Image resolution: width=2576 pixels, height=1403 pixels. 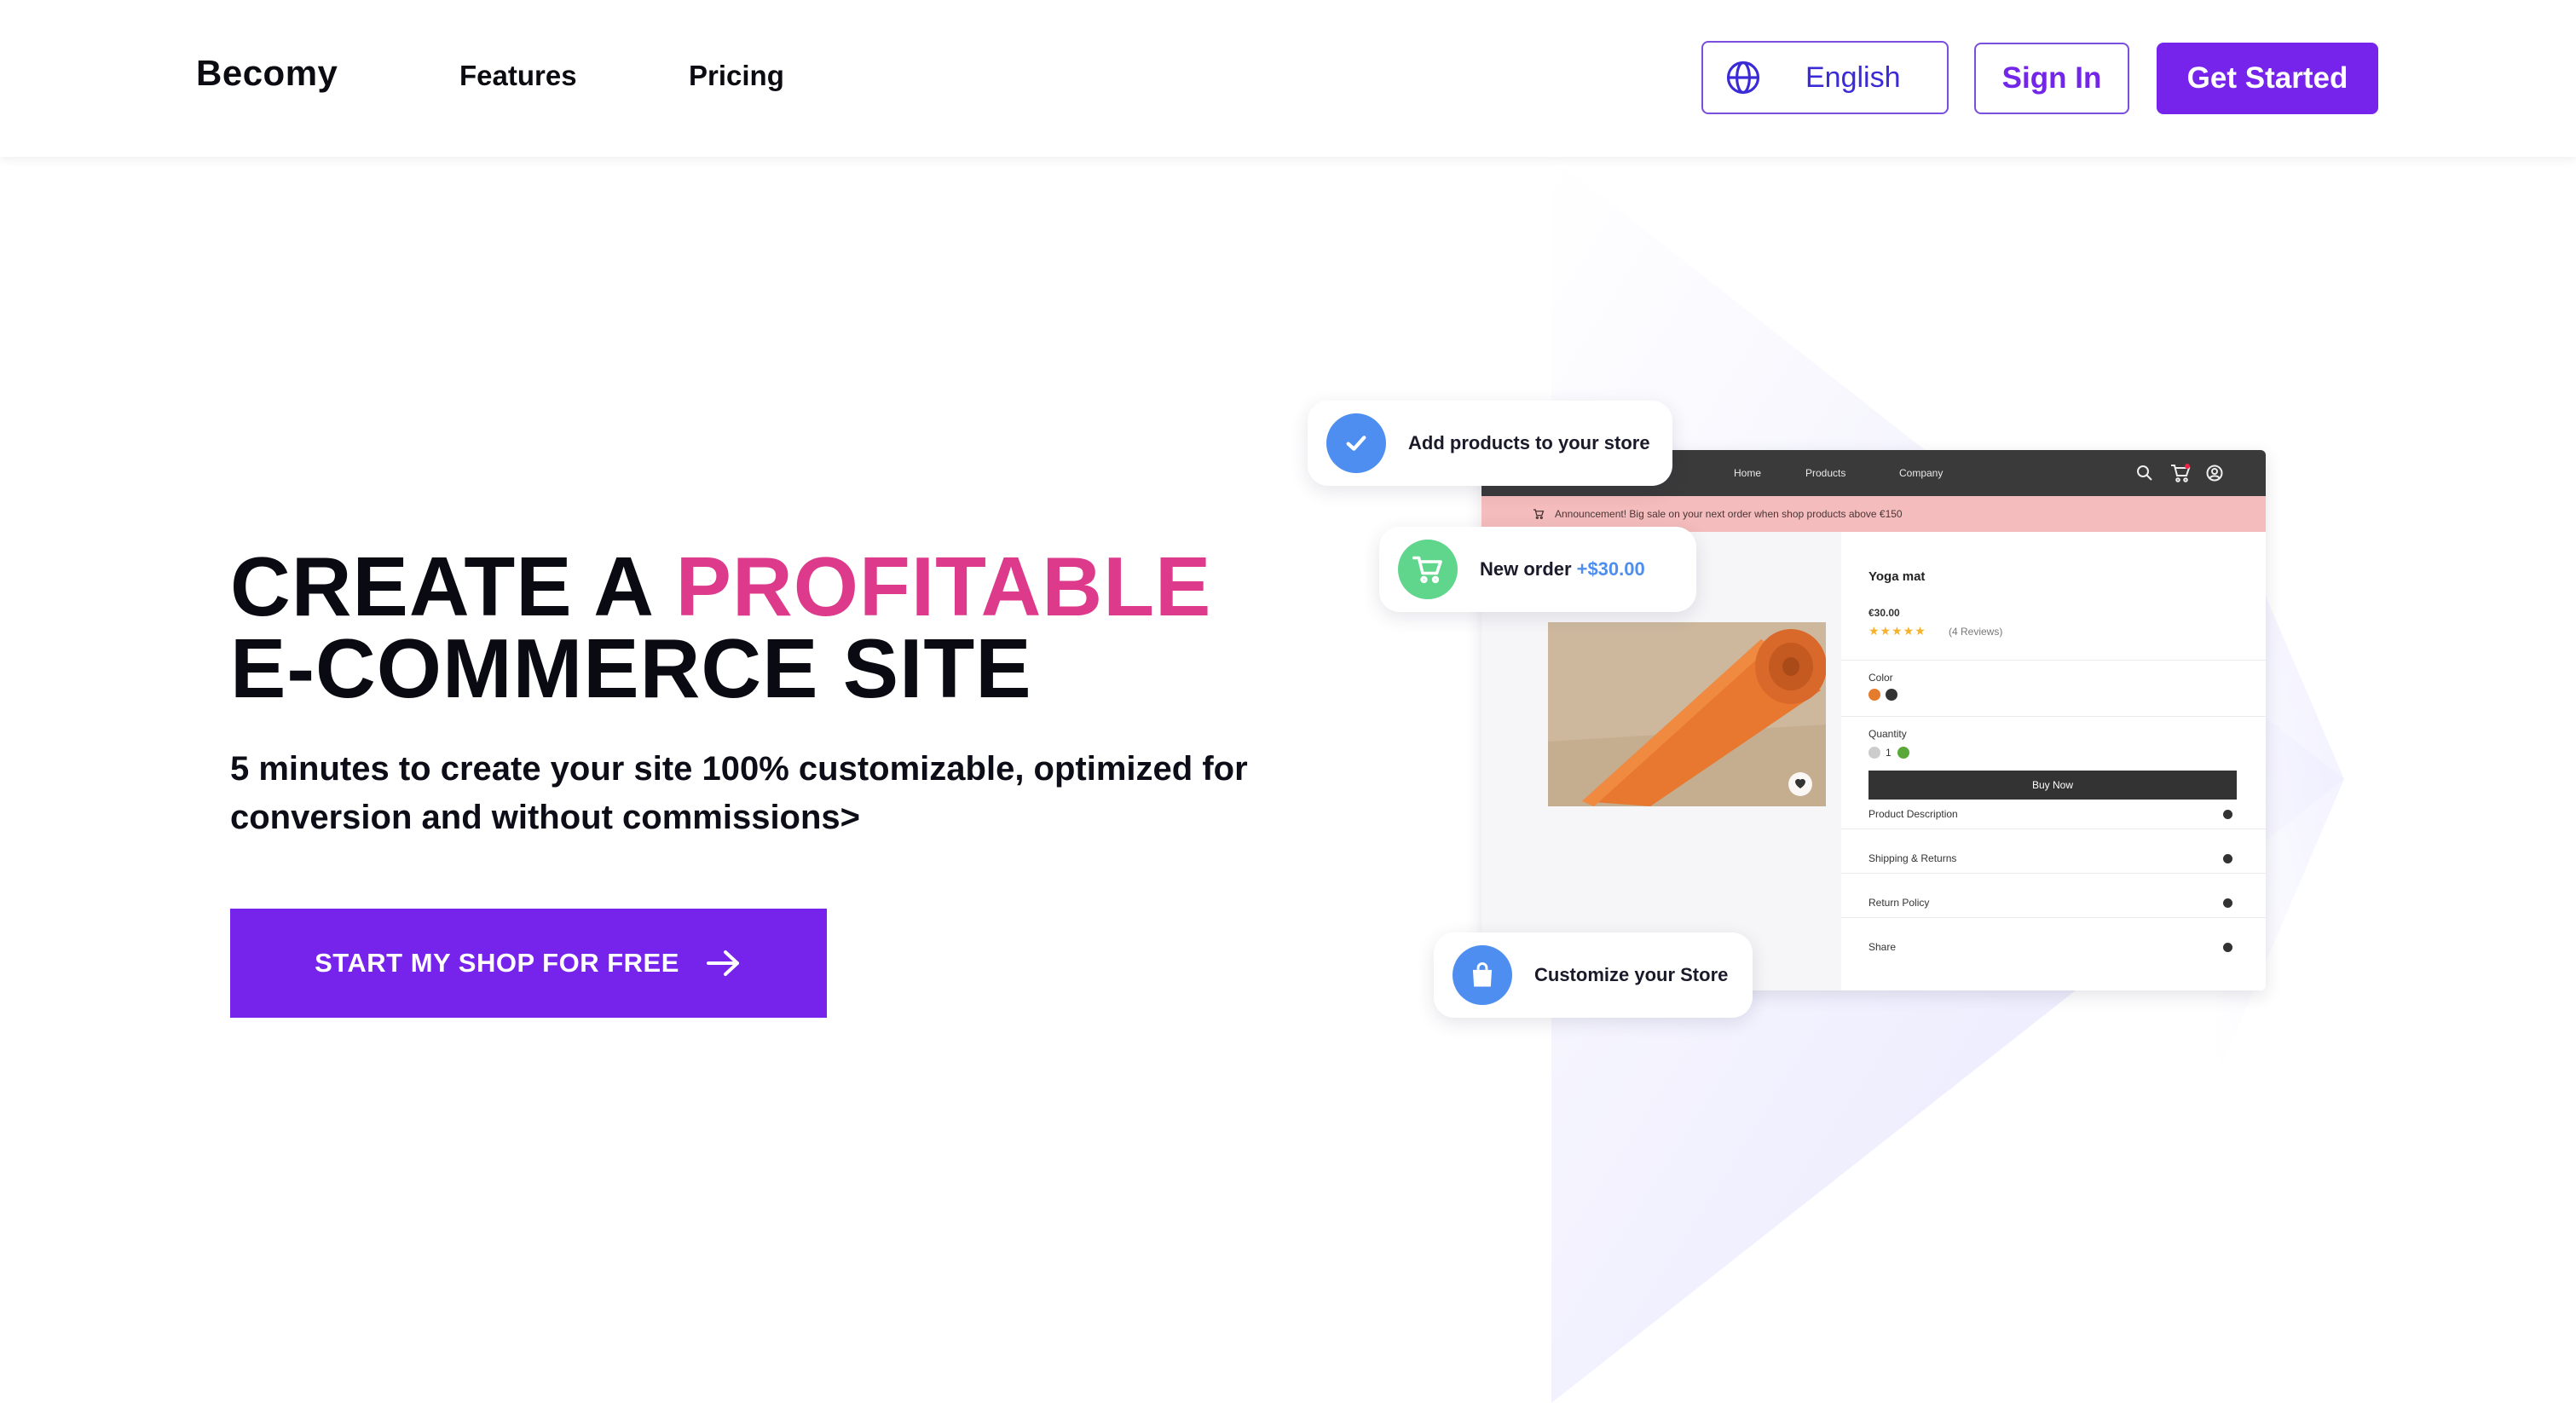 What do you see at coordinates (1976, 632) in the screenshot?
I see `review-count: (4 Reviews)` at bounding box center [1976, 632].